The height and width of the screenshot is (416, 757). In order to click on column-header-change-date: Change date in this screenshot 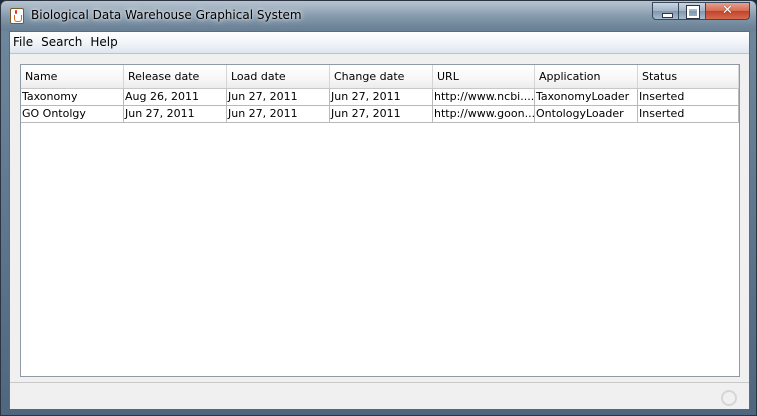, I will do `click(381, 76)`.